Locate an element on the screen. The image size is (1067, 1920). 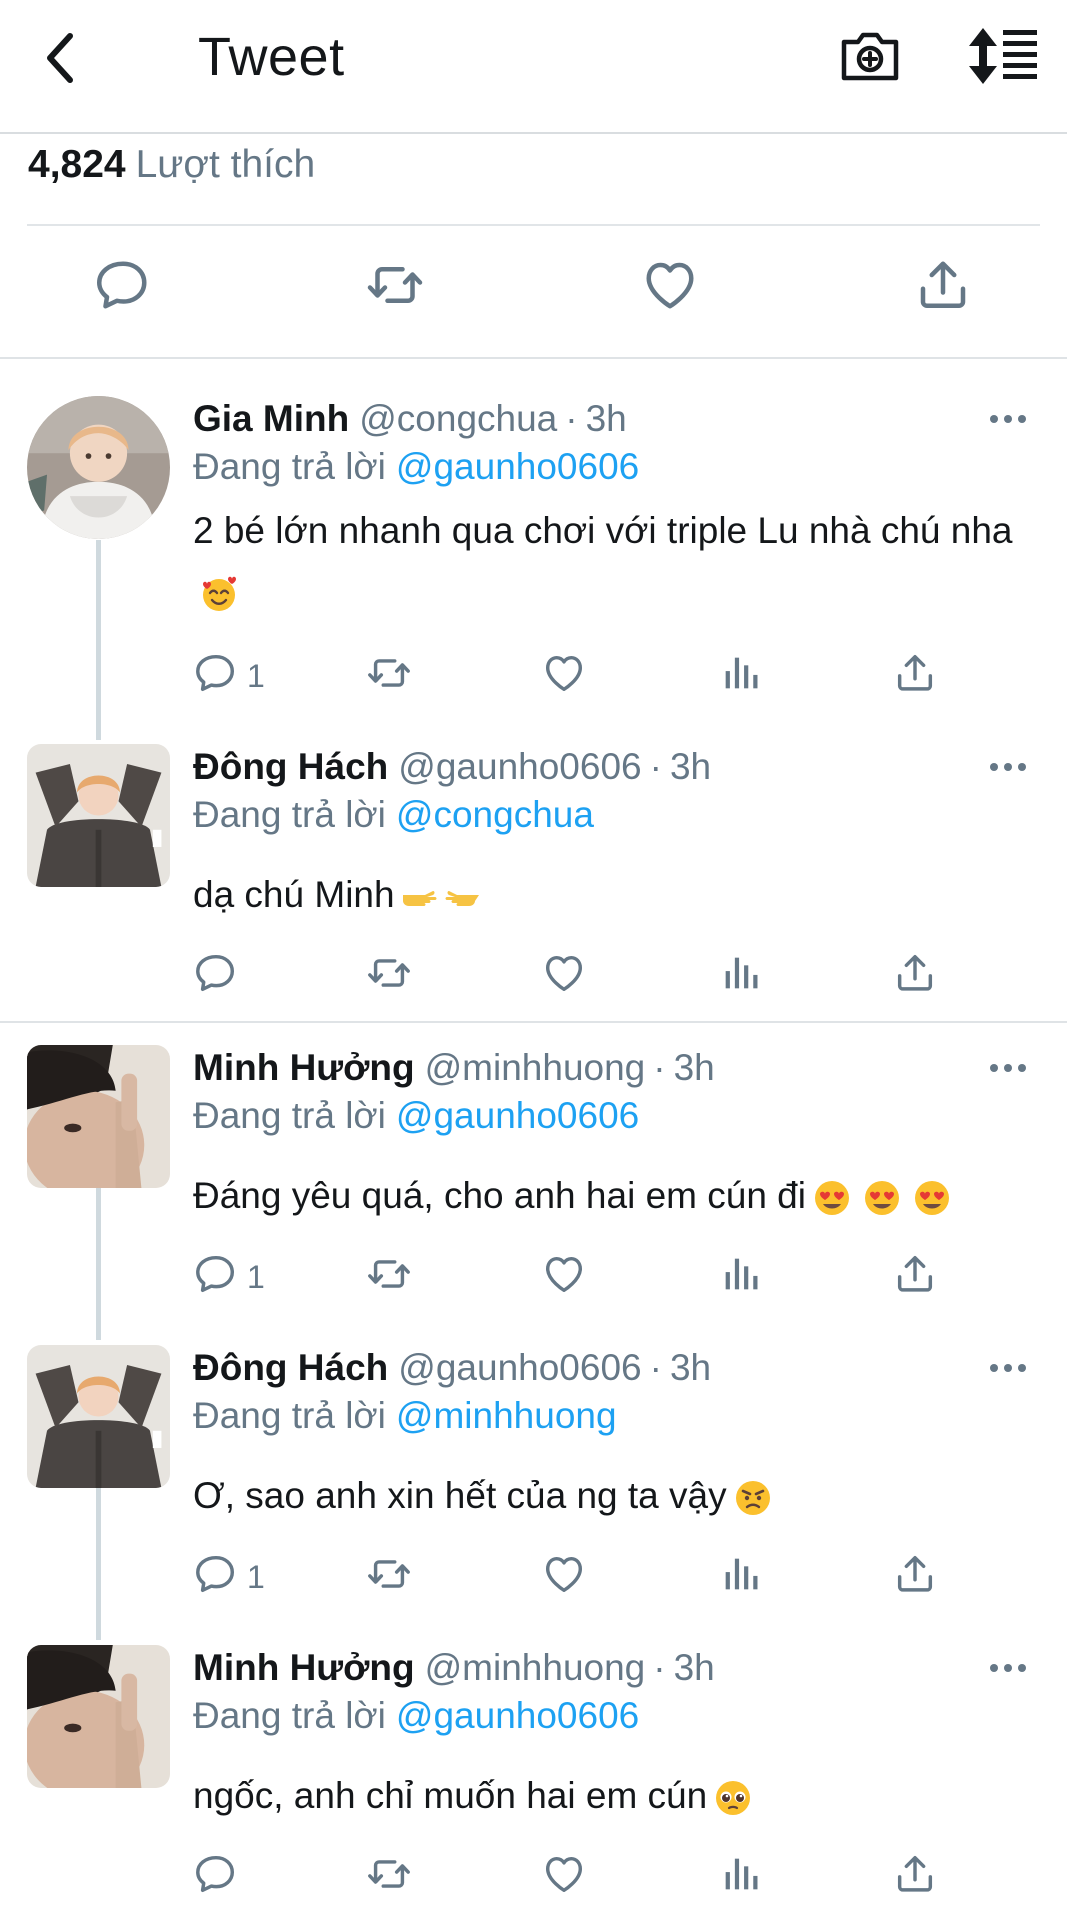
likes-summary: 4,824 Lượt thích is located at coordinates (171, 165).